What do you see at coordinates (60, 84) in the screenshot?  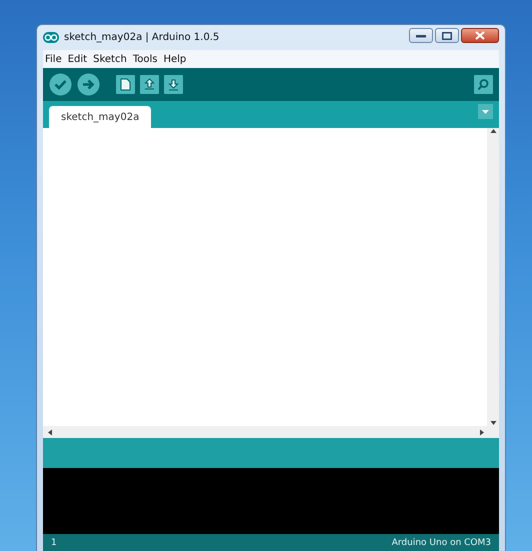 I see `verify-button` at bounding box center [60, 84].